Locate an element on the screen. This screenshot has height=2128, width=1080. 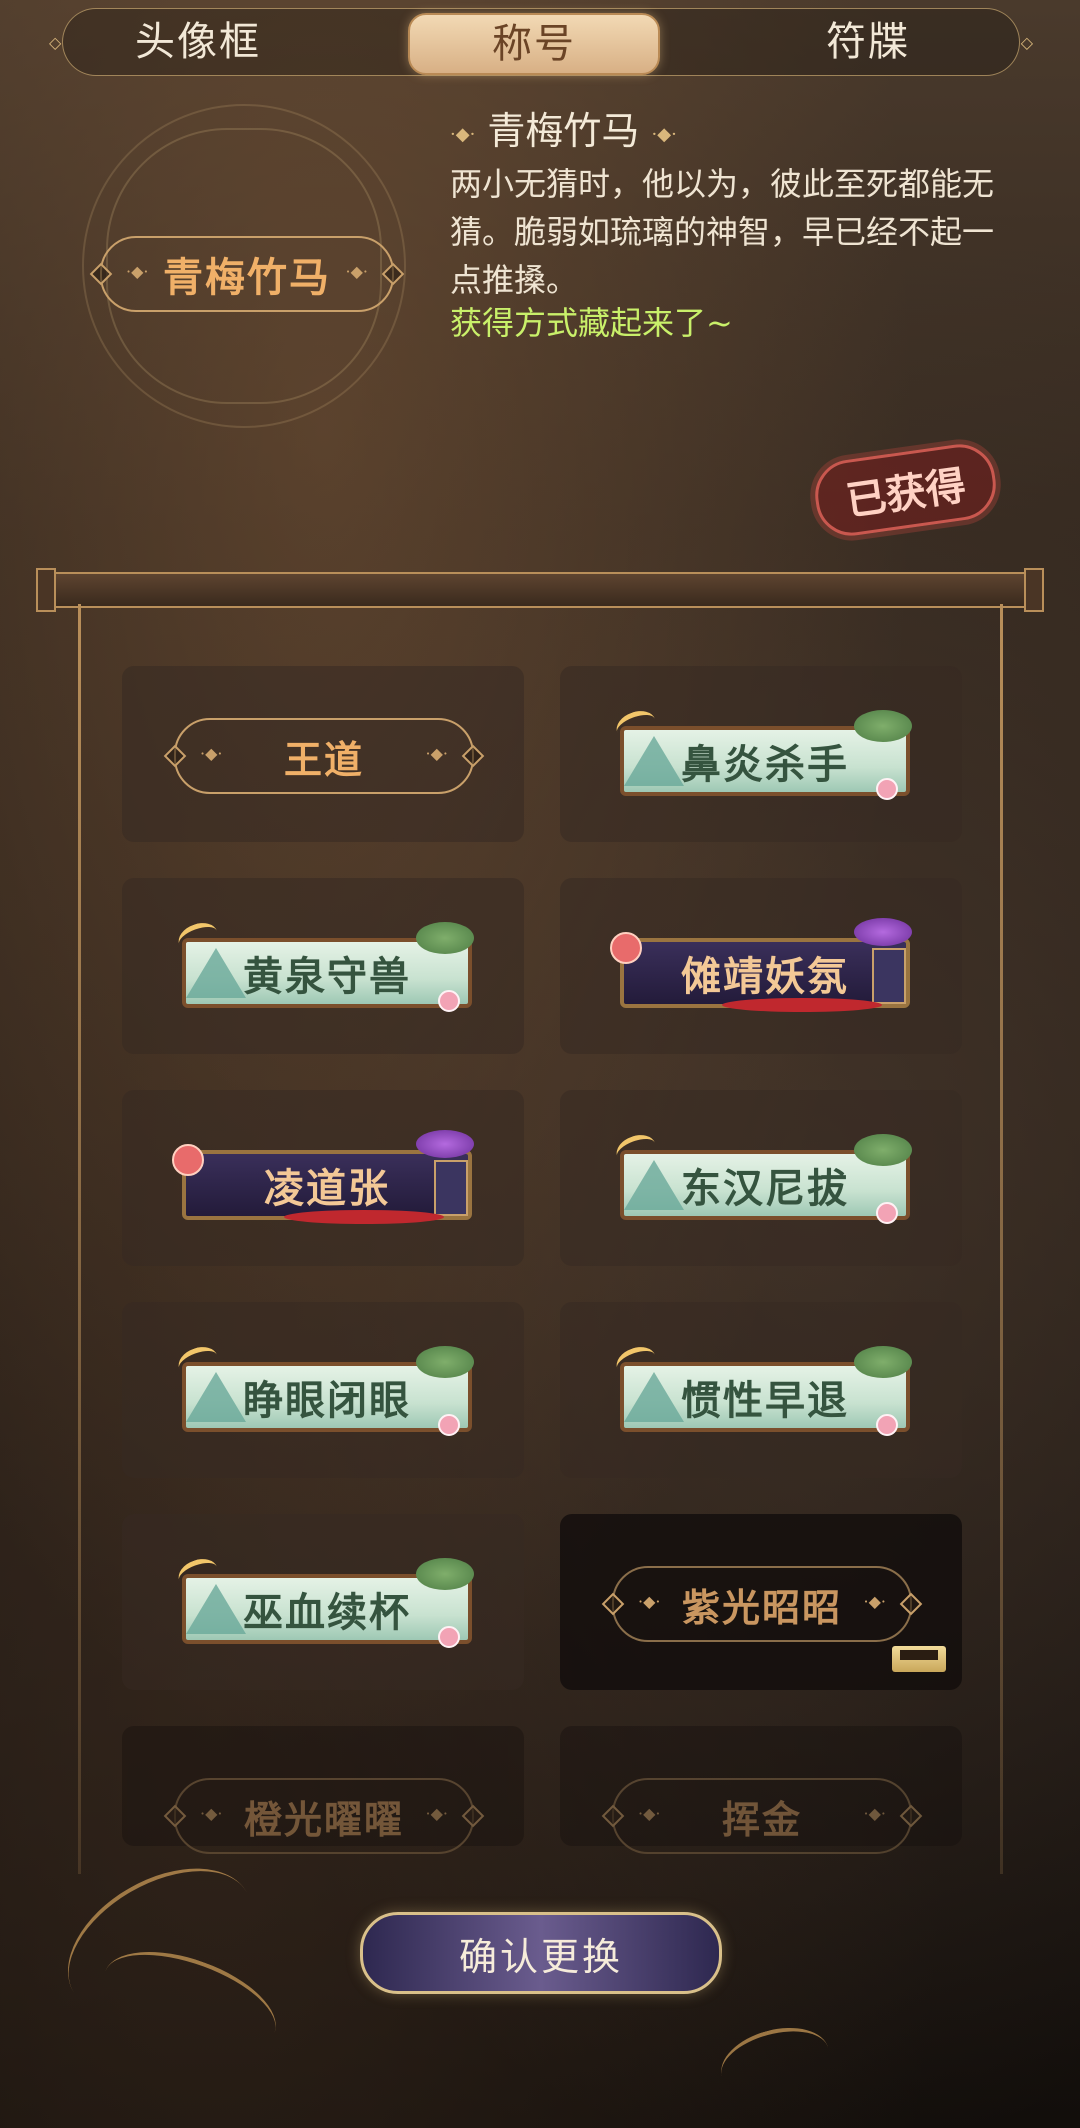
title-card-nuojing: 傩靖妖氛 is located at coordinates (761, 966).